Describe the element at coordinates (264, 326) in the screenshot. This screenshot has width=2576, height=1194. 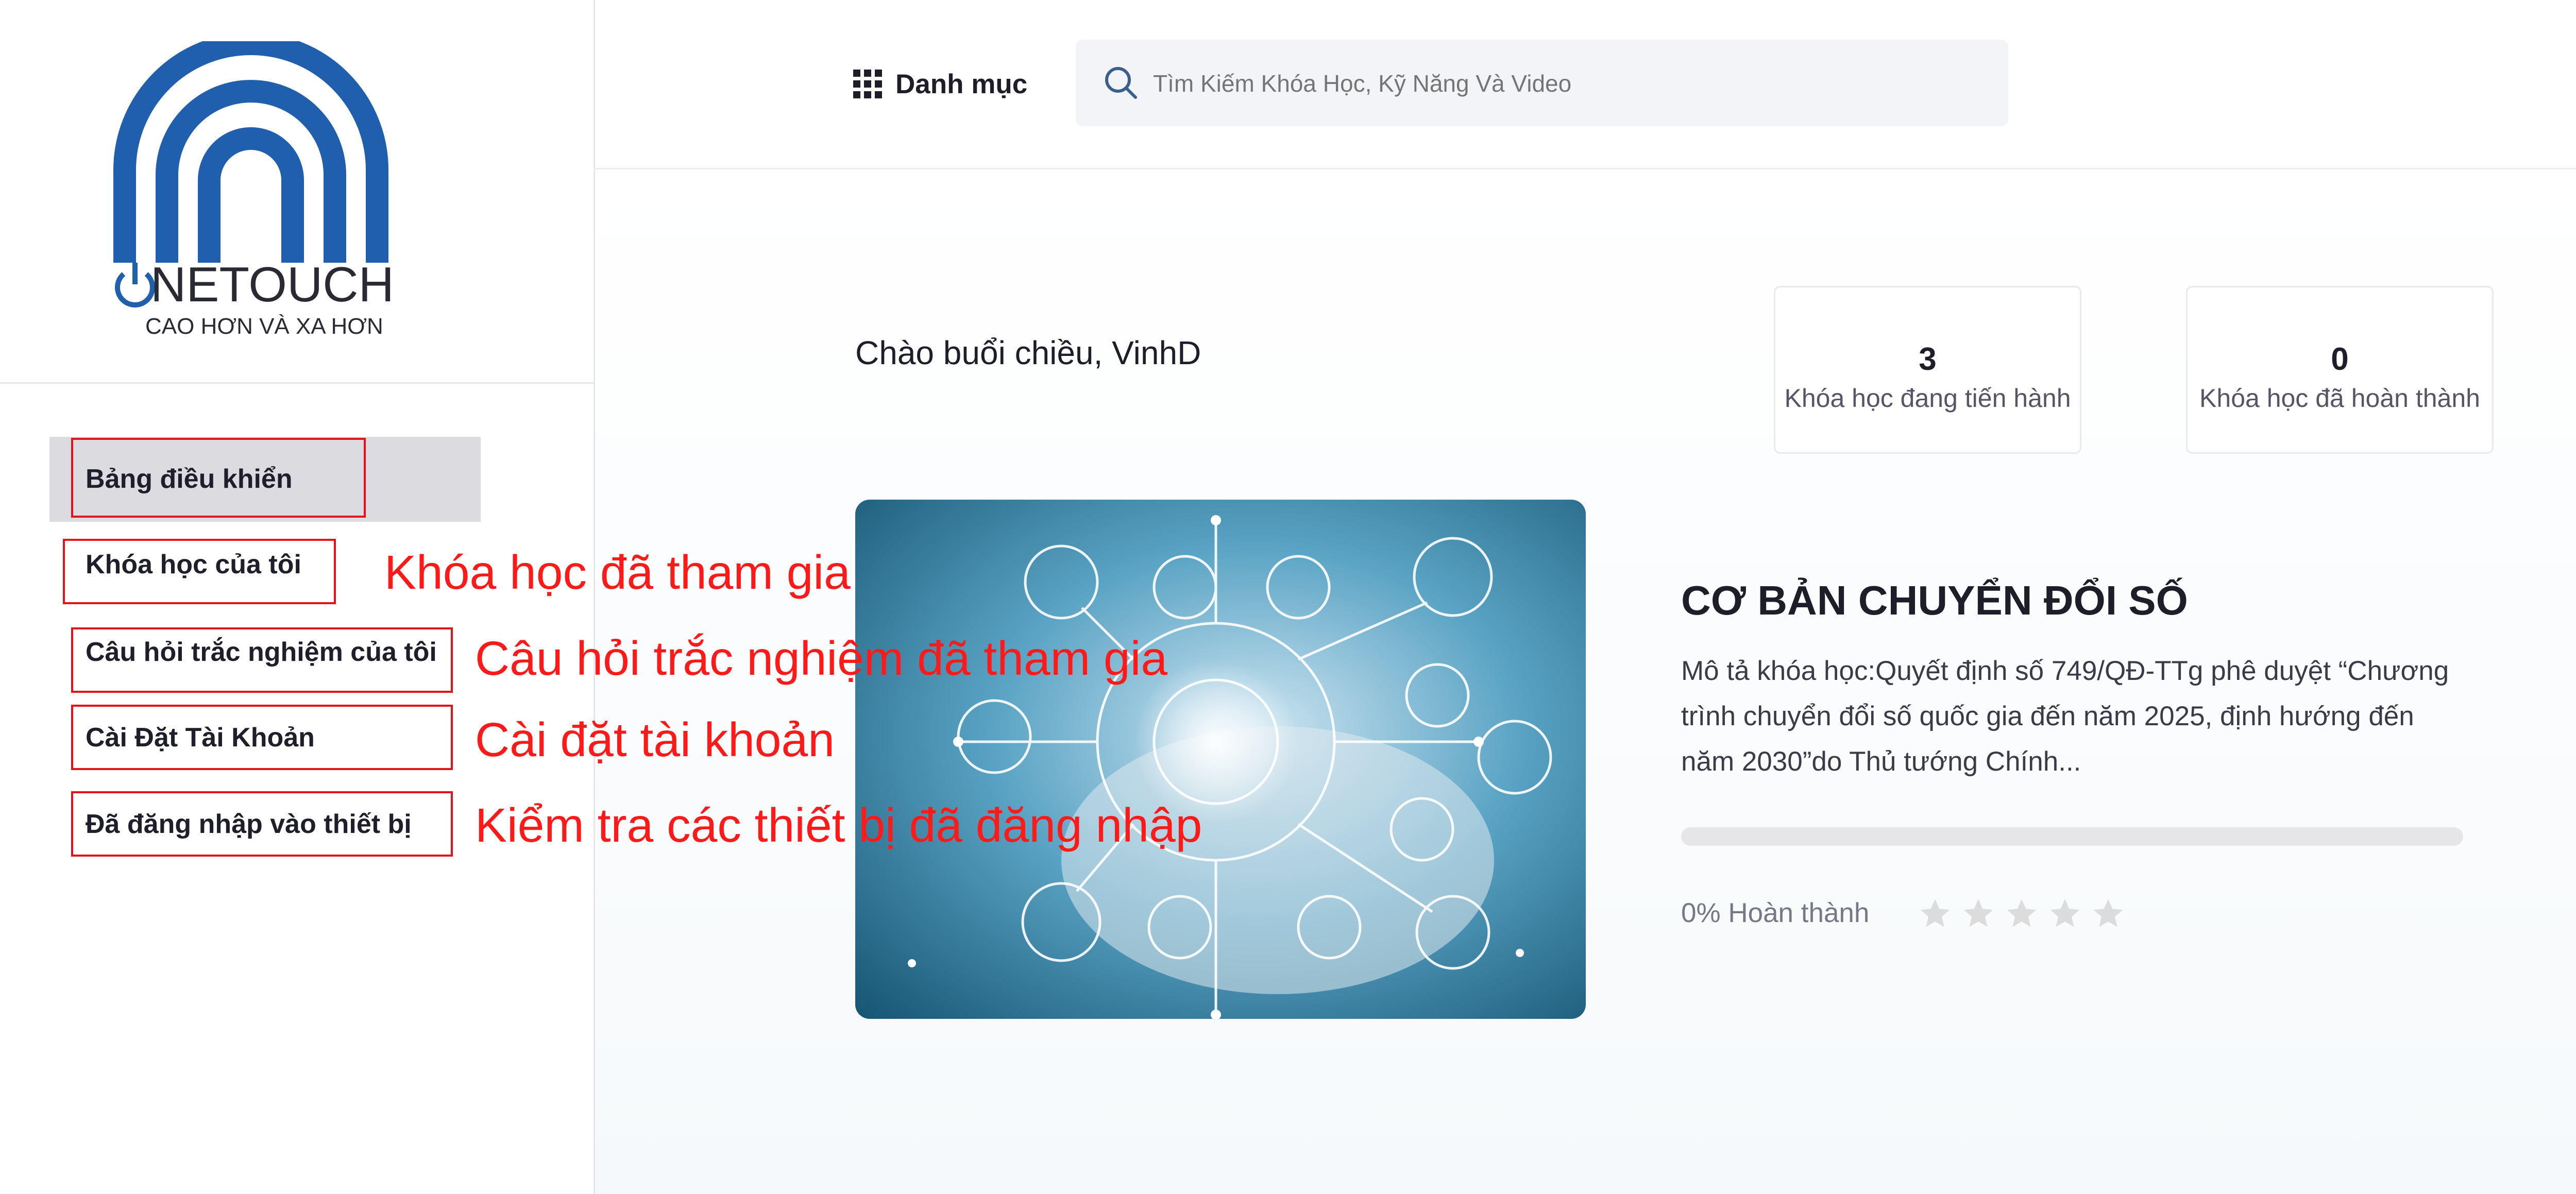
I see `brand-tagline: CAO HƠN VÀ XA HƠN` at that location.